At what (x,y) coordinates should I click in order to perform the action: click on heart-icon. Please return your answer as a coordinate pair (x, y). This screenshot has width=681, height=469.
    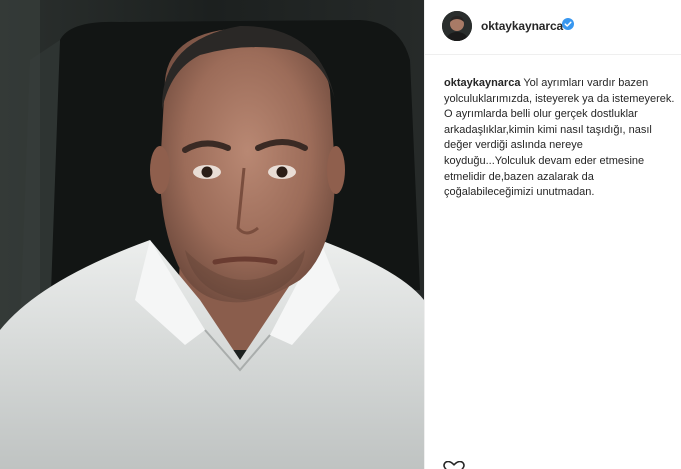
    Looking at the image, I should click on (454, 464).